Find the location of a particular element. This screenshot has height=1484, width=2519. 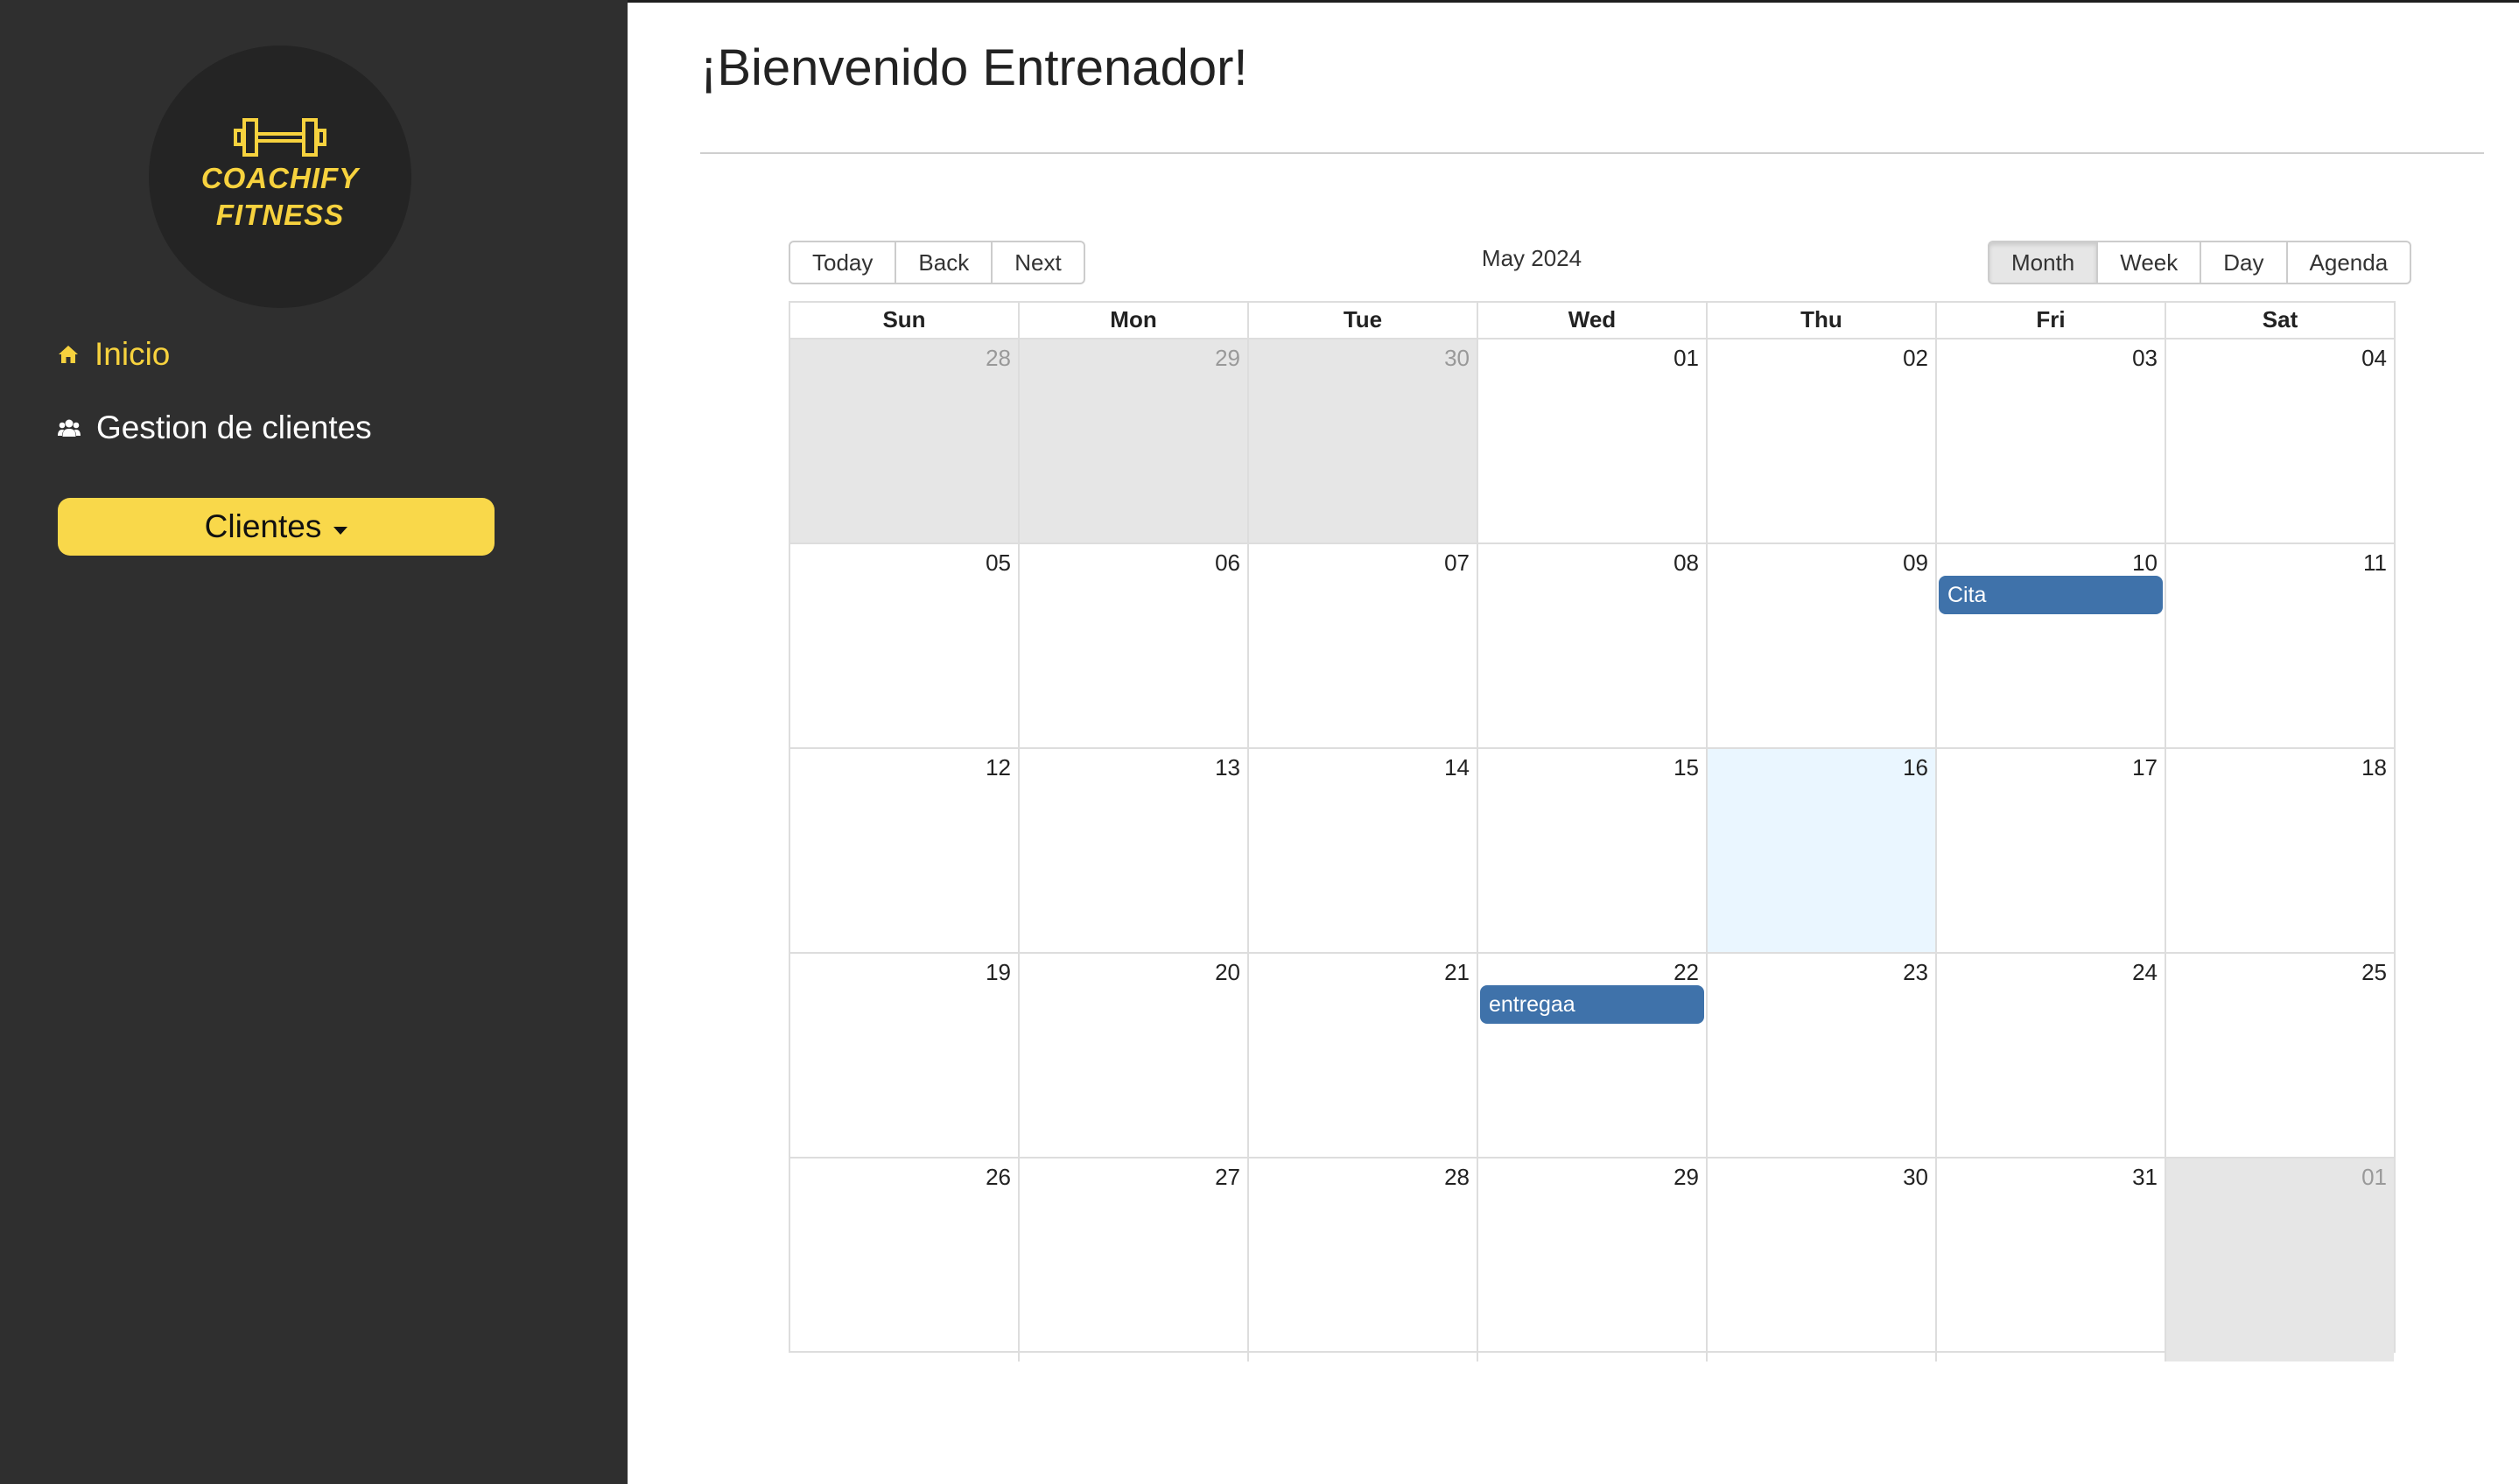

calendar-week-row: 26 27 28 29 30 31 01 is located at coordinates (1592, 1259).